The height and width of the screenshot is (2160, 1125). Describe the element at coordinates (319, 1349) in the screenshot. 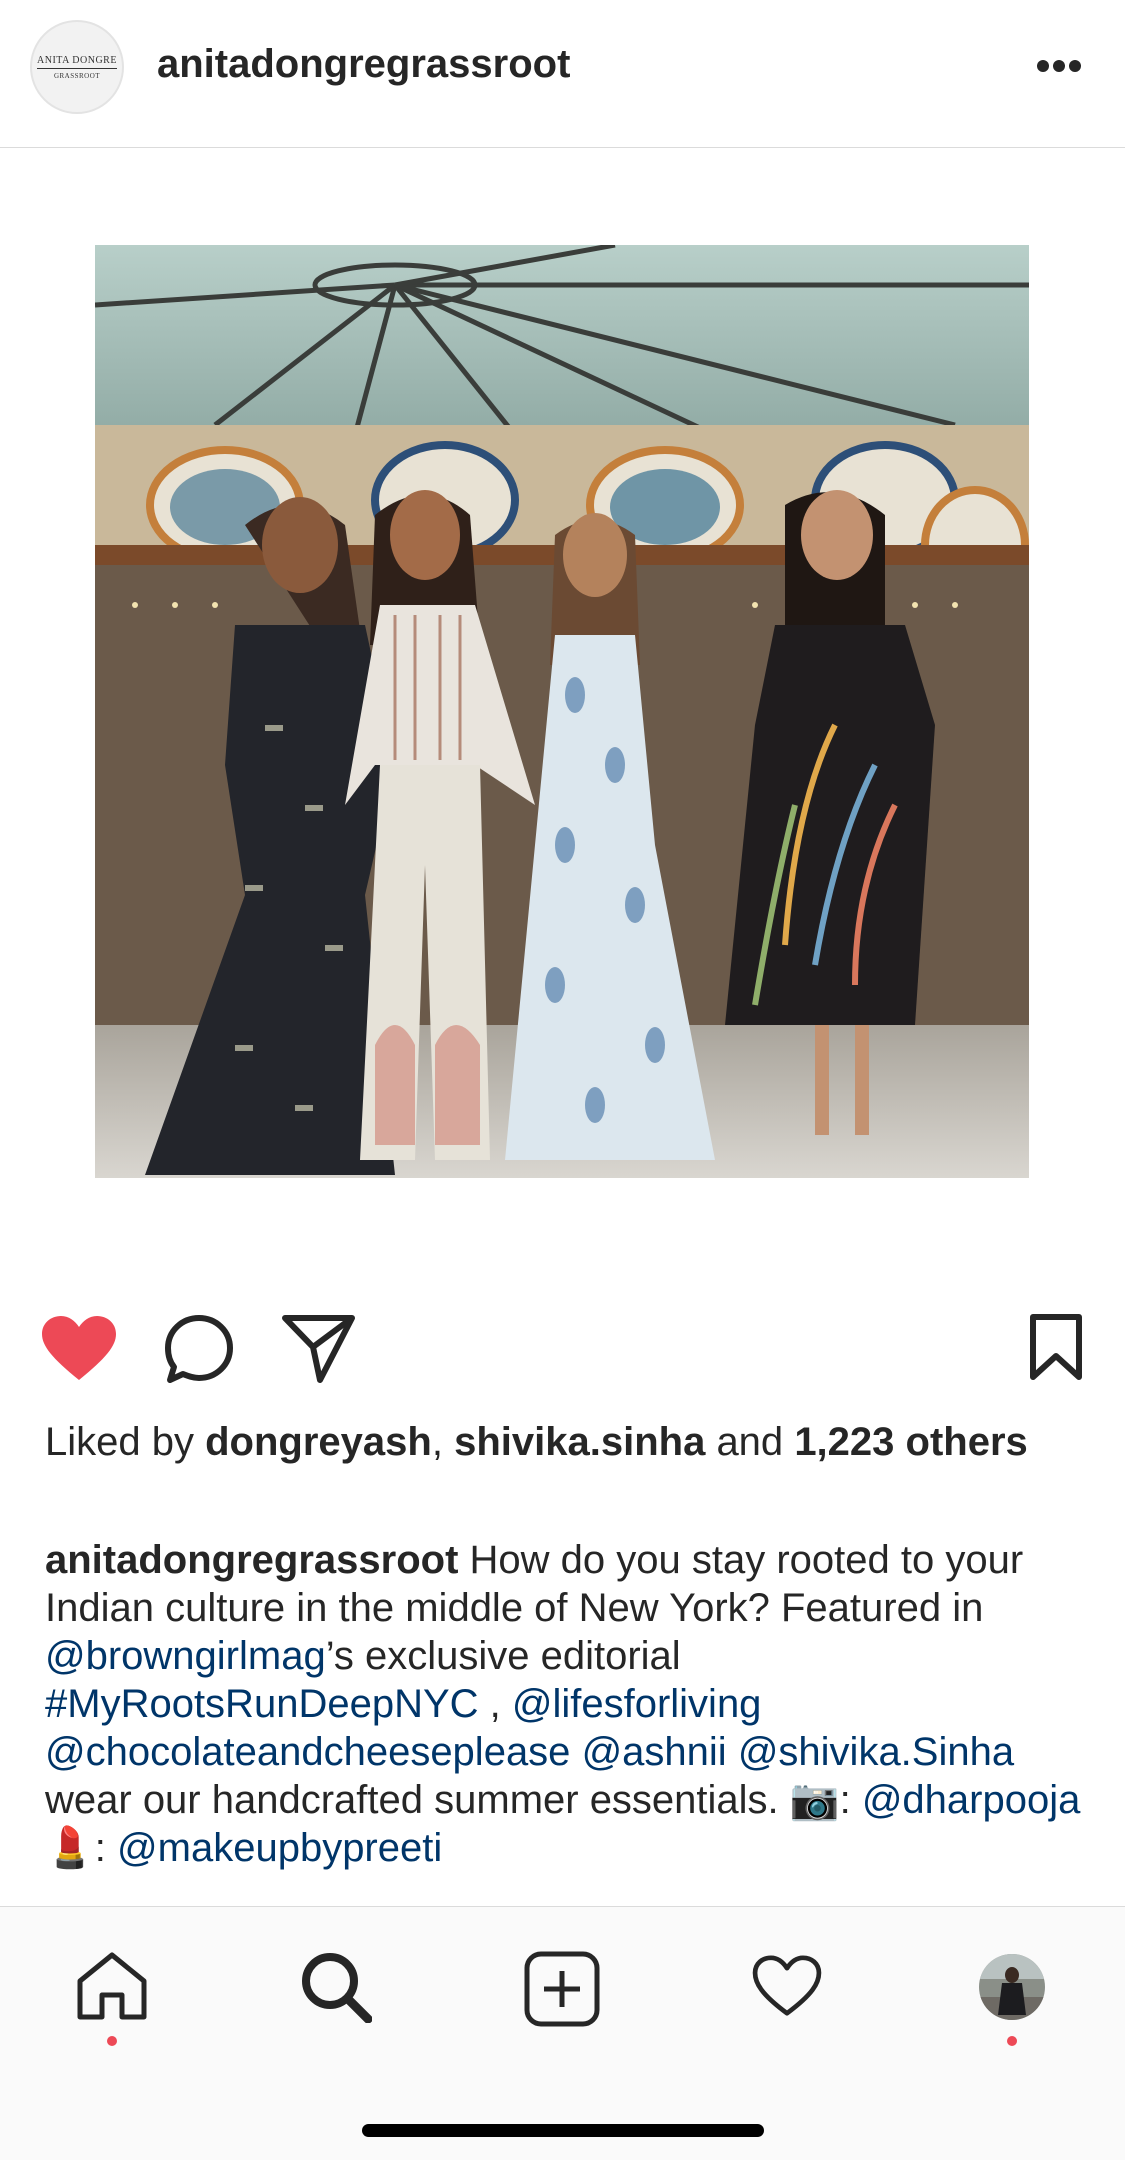

I see `direct-share-icon` at that location.